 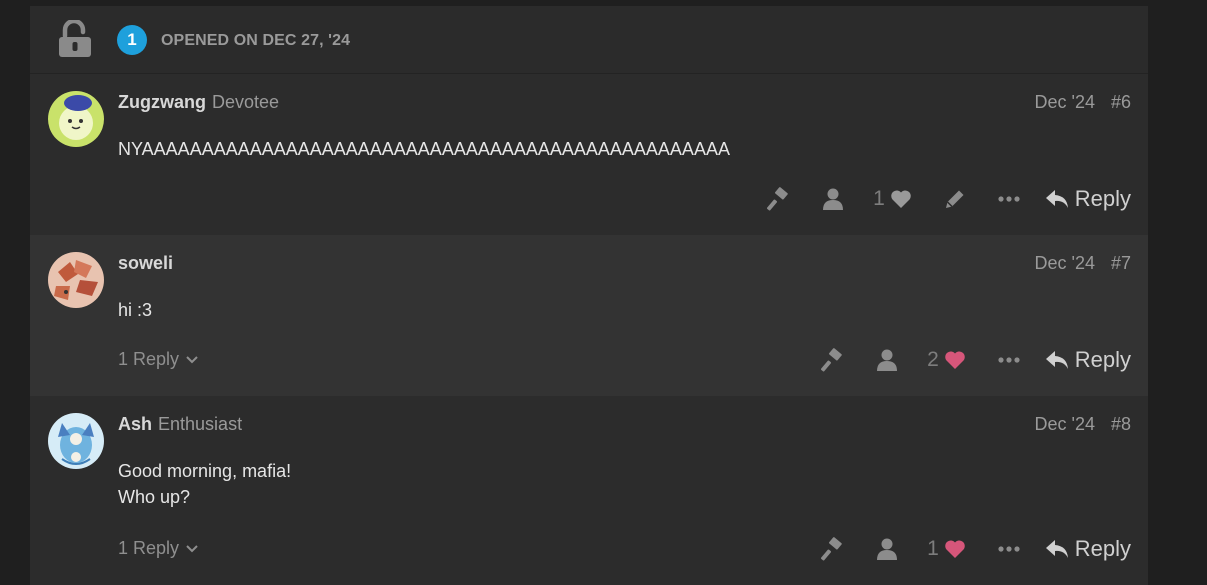 What do you see at coordinates (256, 40) in the screenshot?
I see `timeline-event-text: OPENED ON DEC 27, '24` at bounding box center [256, 40].